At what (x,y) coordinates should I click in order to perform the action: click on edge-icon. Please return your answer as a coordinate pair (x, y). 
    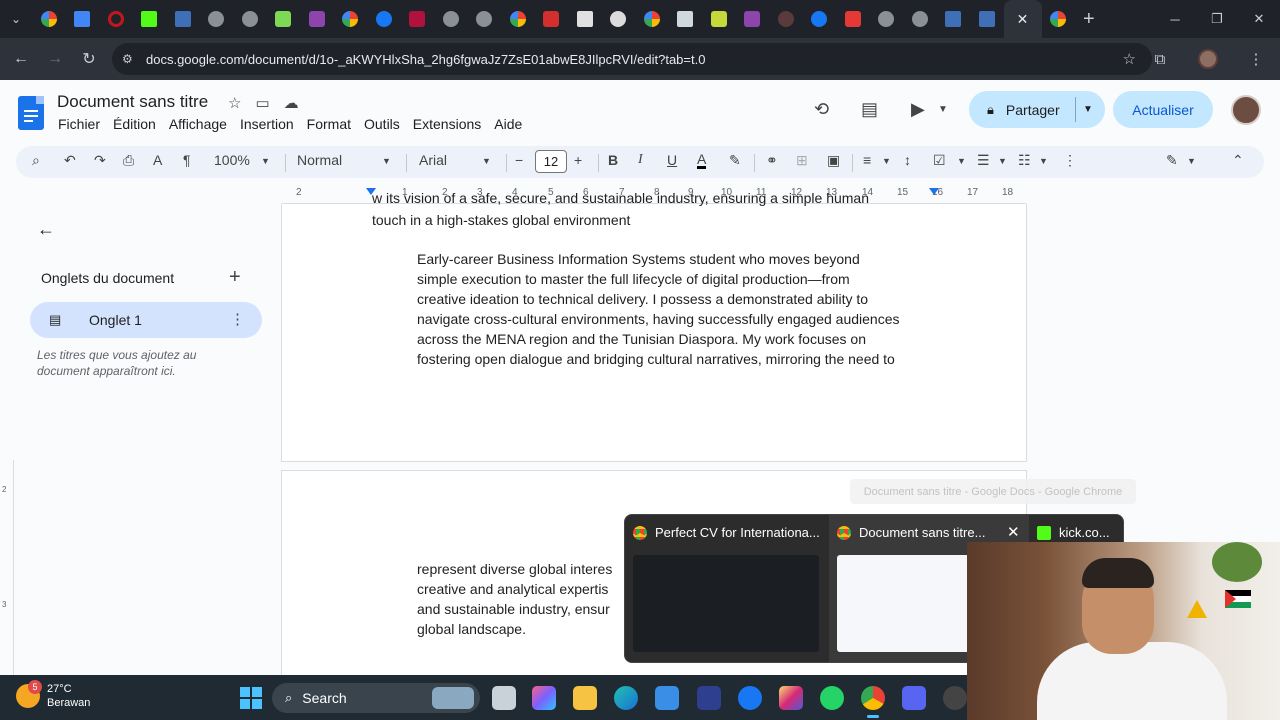
    Looking at the image, I should click on (626, 698).